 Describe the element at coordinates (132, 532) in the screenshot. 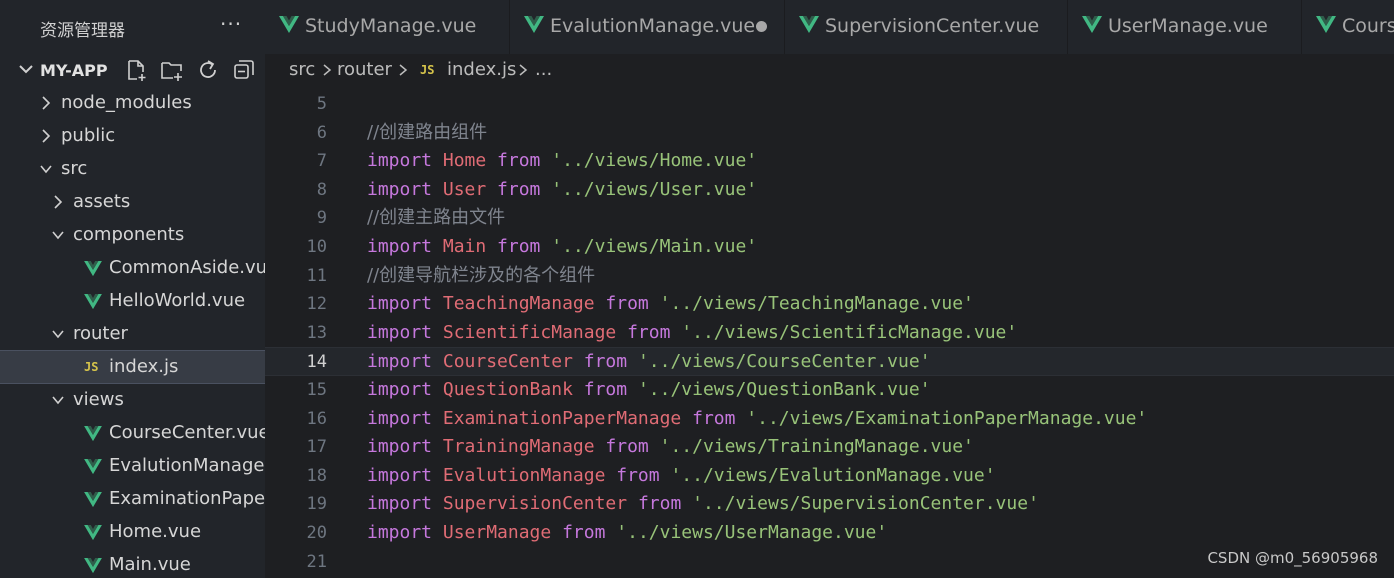

I see `tree-file: Home.vue` at that location.